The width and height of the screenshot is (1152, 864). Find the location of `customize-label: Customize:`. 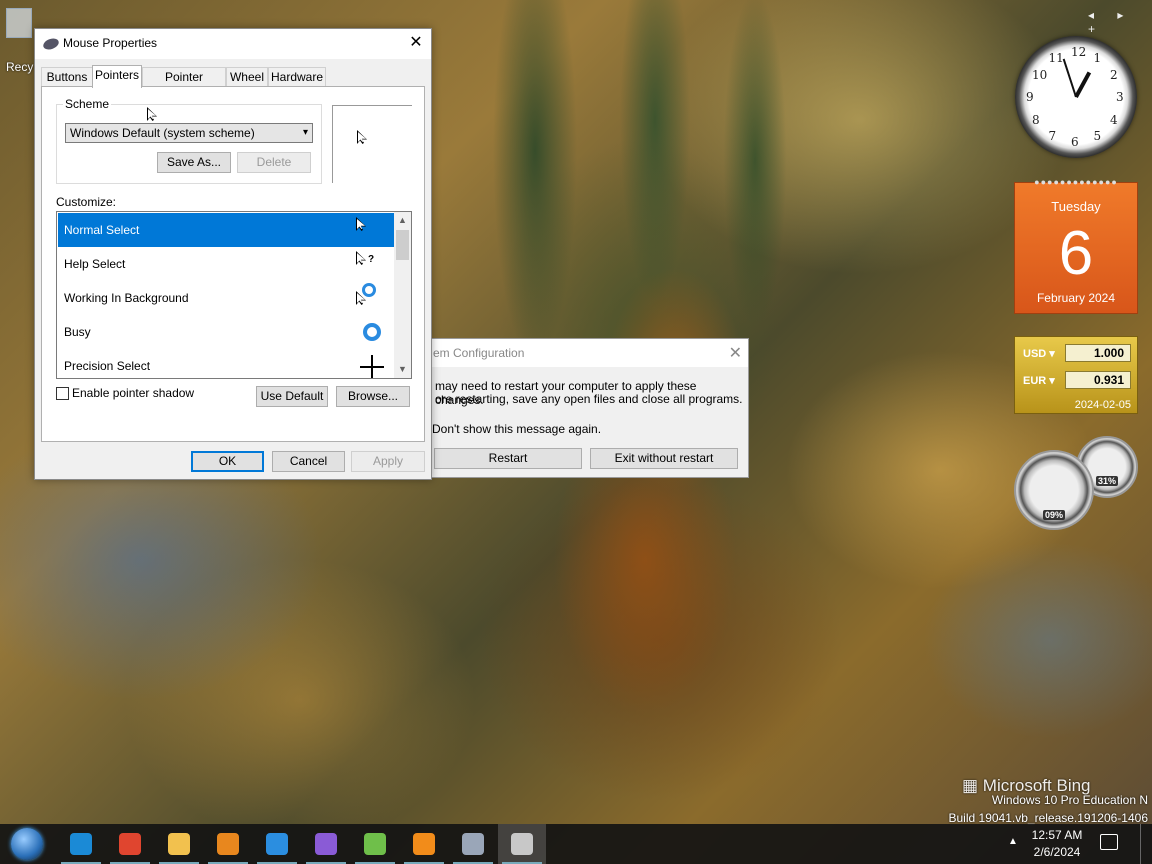

customize-label: Customize: is located at coordinates (86, 202).